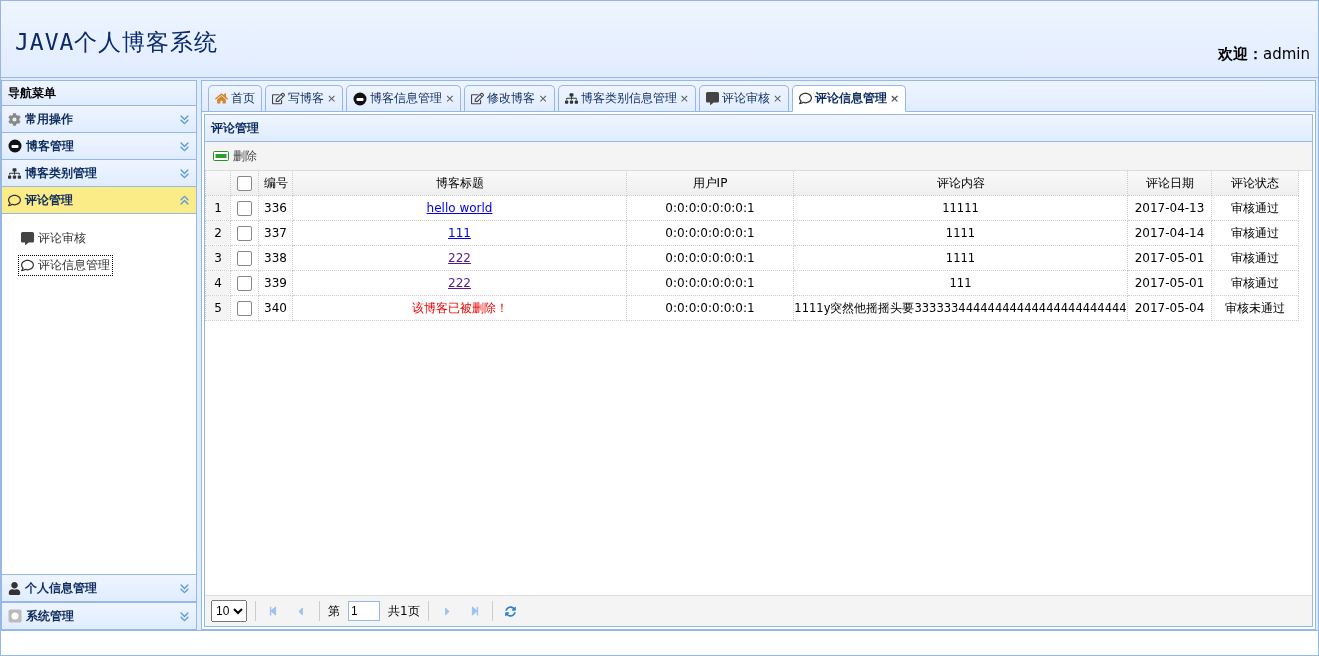  Describe the element at coordinates (221, 156) in the screenshot. I see `remove-icon` at that location.